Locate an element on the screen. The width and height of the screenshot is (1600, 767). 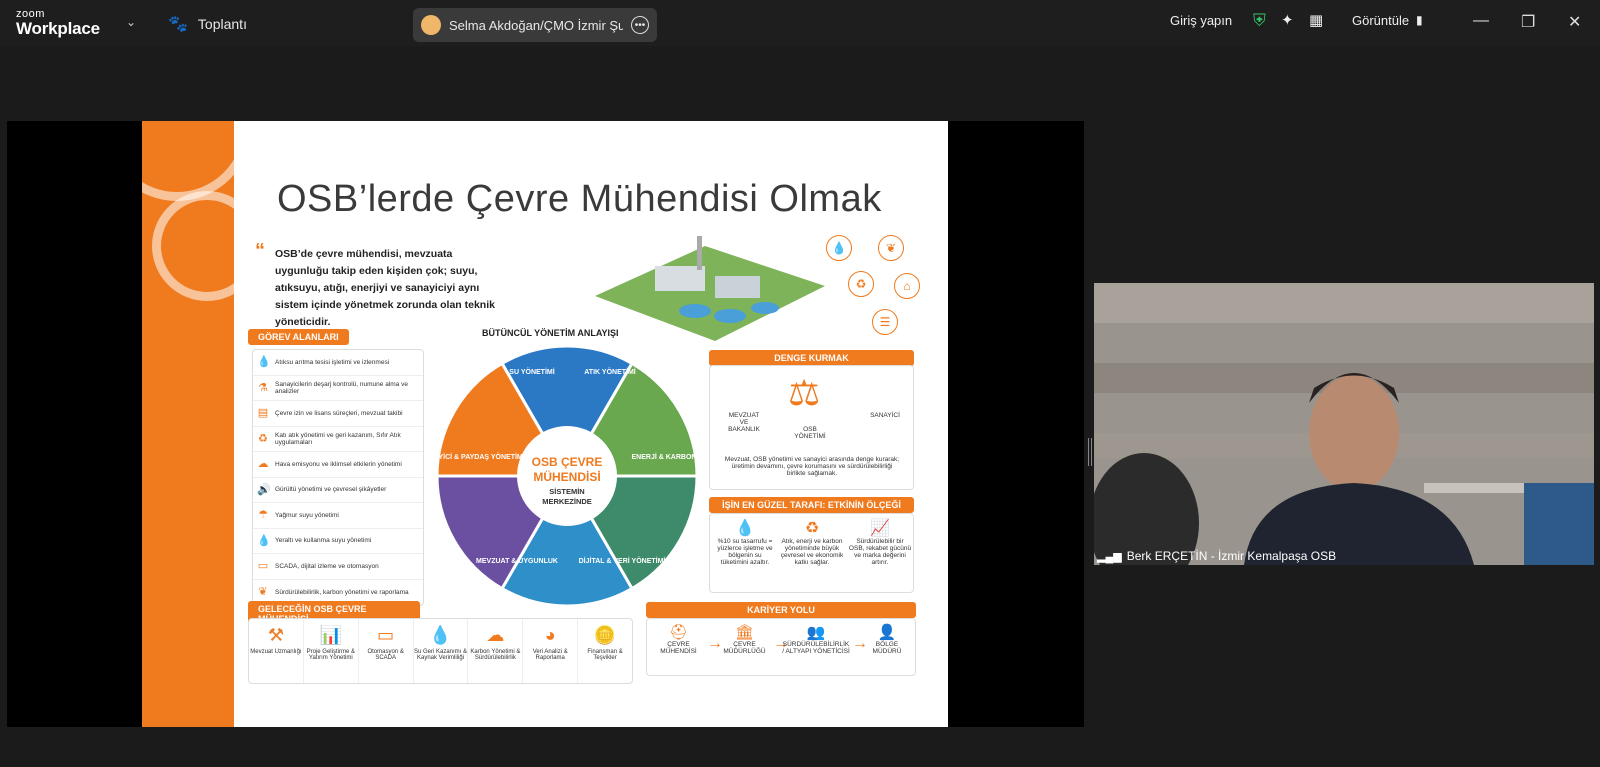
wheel-center-line4: MERKEZİNDE is located at coordinates (567, 501).